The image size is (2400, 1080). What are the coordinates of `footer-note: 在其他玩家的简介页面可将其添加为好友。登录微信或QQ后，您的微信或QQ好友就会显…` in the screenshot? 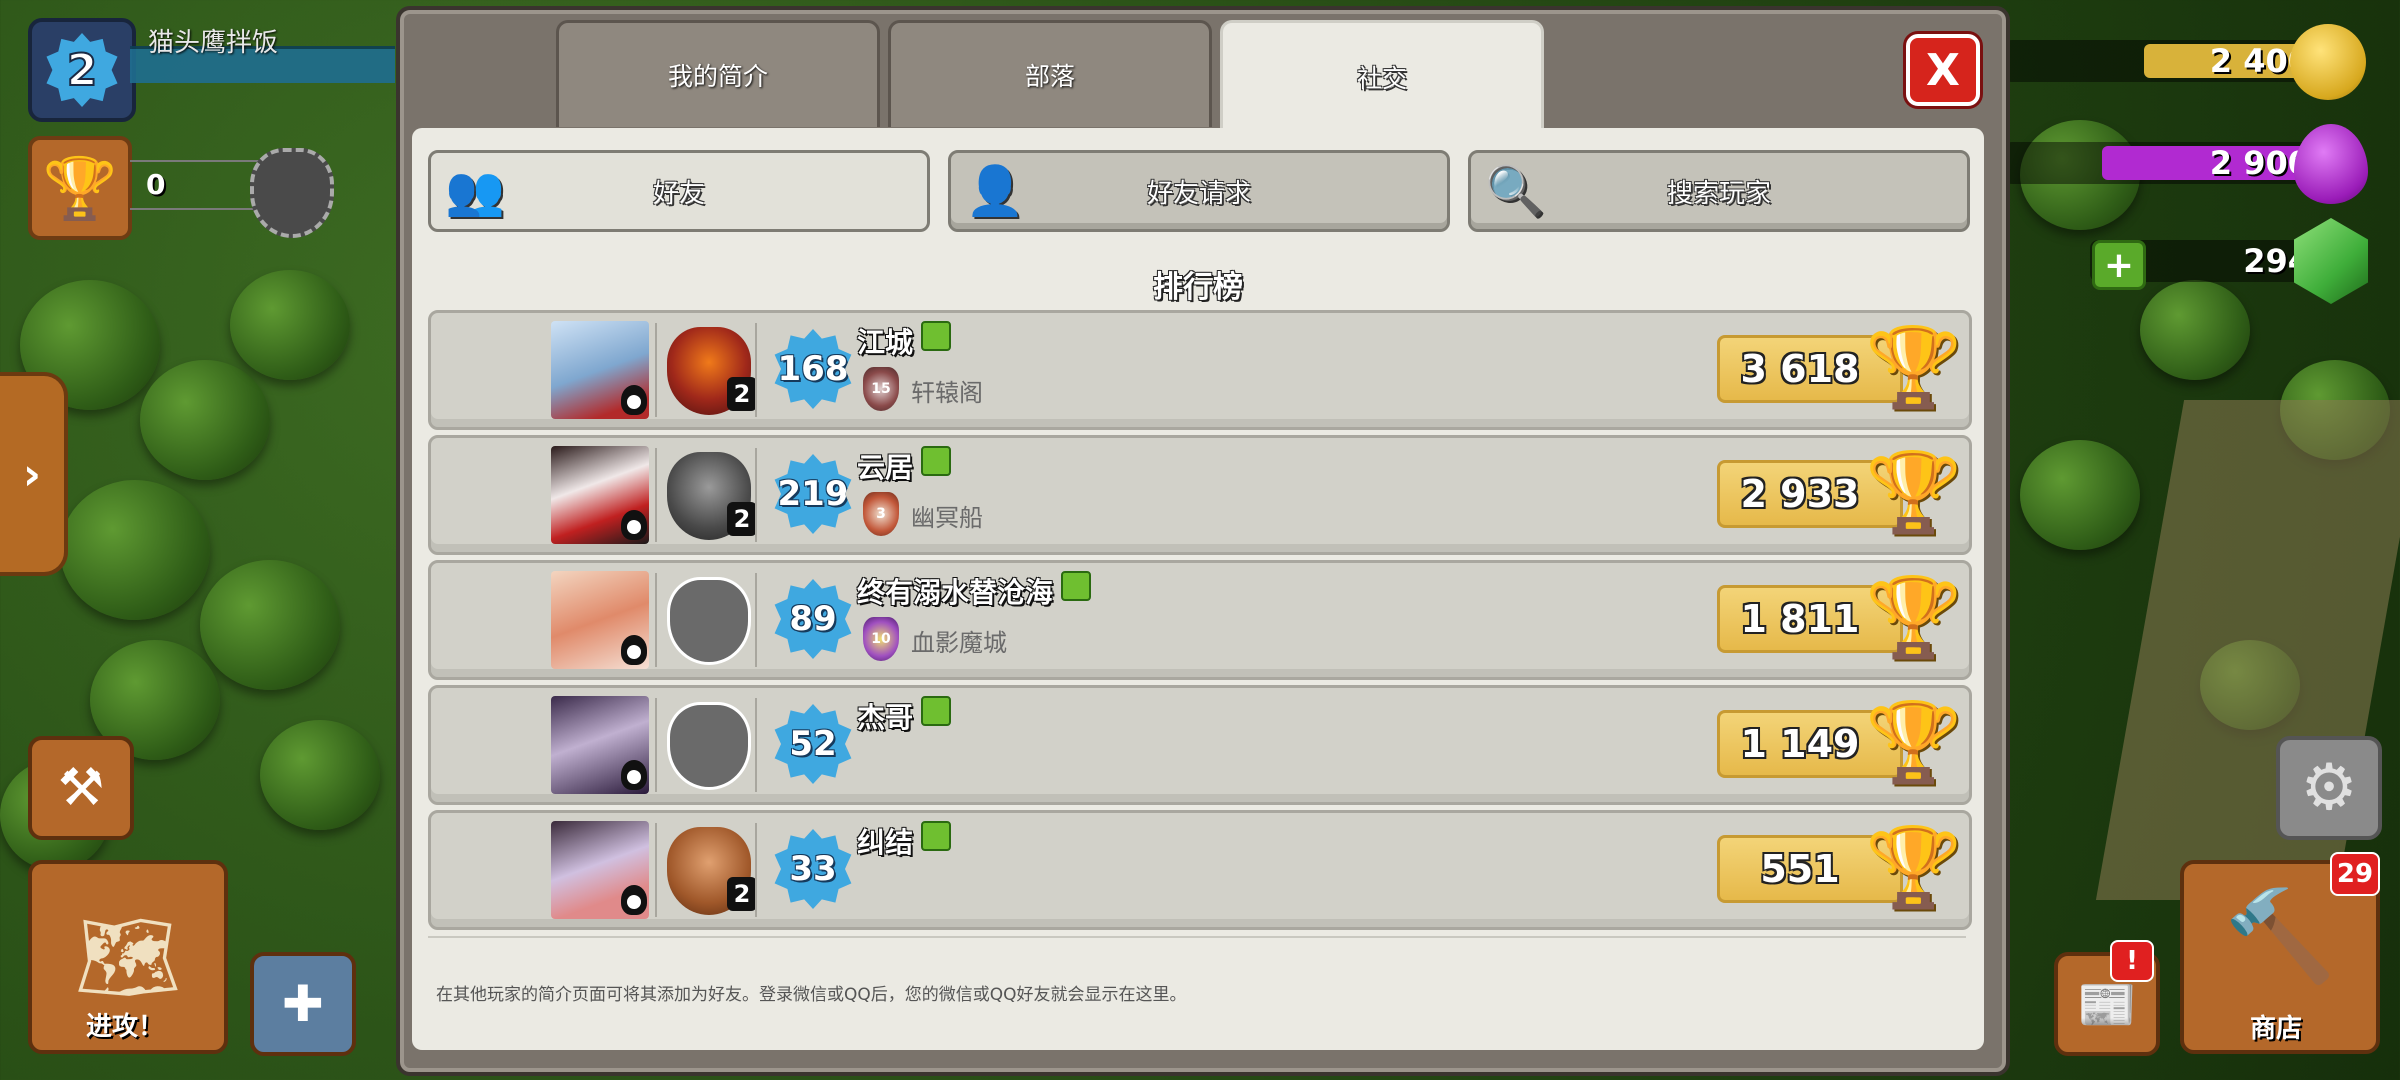 It's located at (811, 995).